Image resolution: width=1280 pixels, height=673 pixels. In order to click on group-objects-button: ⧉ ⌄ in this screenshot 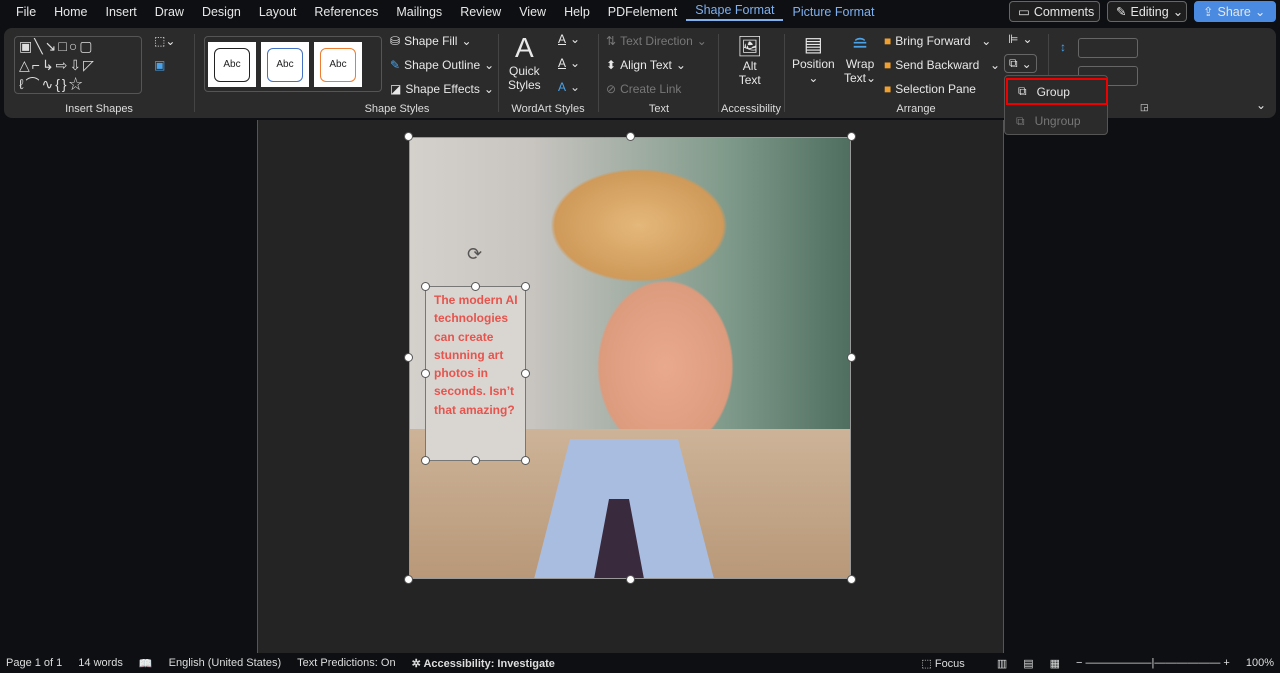, I will do `click(1020, 63)`.